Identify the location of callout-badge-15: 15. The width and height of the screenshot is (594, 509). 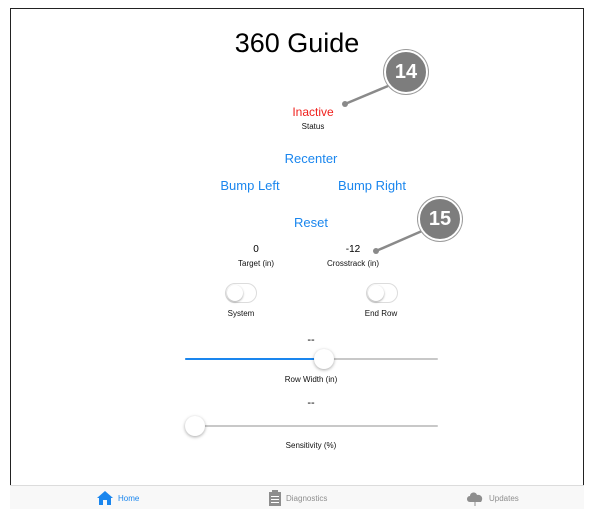
(440, 219).